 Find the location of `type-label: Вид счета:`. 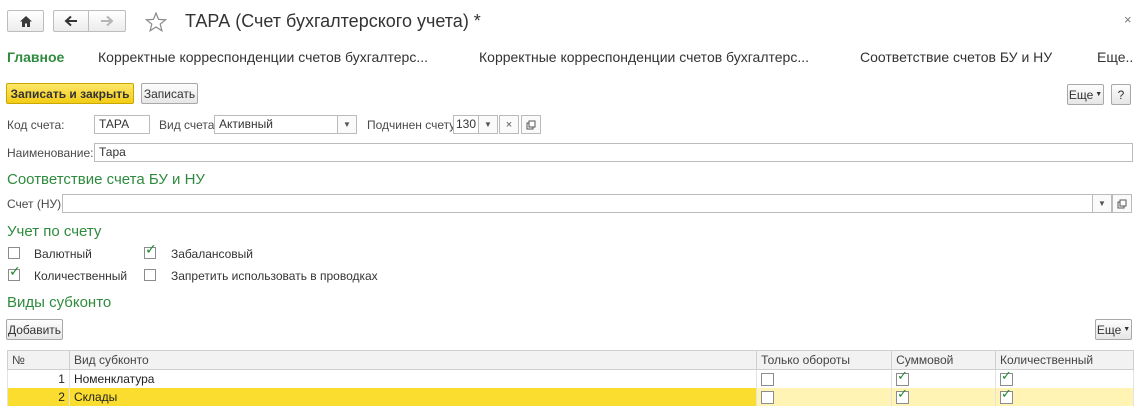

type-label: Вид счета: is located at coordinates (188, 125).